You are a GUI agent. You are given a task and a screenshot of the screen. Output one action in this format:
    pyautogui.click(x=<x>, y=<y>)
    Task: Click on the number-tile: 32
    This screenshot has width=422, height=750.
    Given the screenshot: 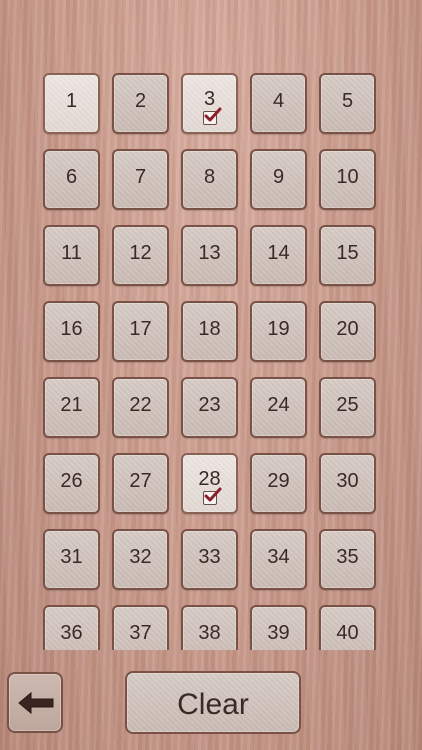 What is the action you would take?
    pyautogui.click(x=140, y=559)
    